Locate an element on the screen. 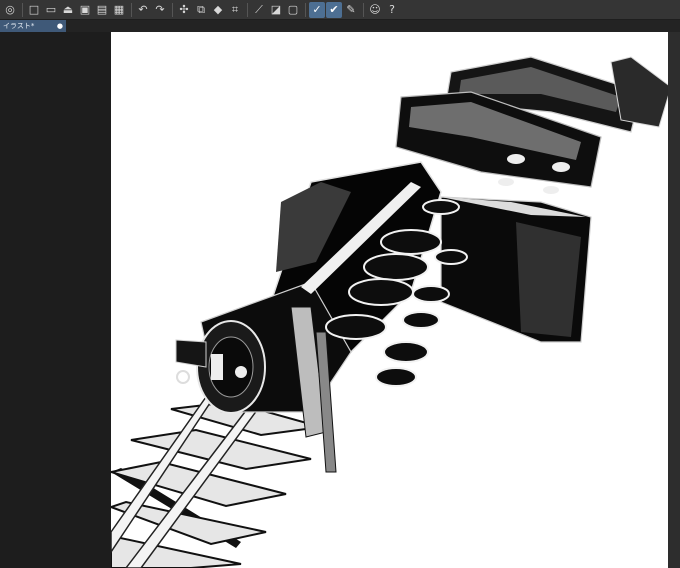 This screenshot has width=680, height=568. save-icon: ▣ is located at coordinates (85, 10).